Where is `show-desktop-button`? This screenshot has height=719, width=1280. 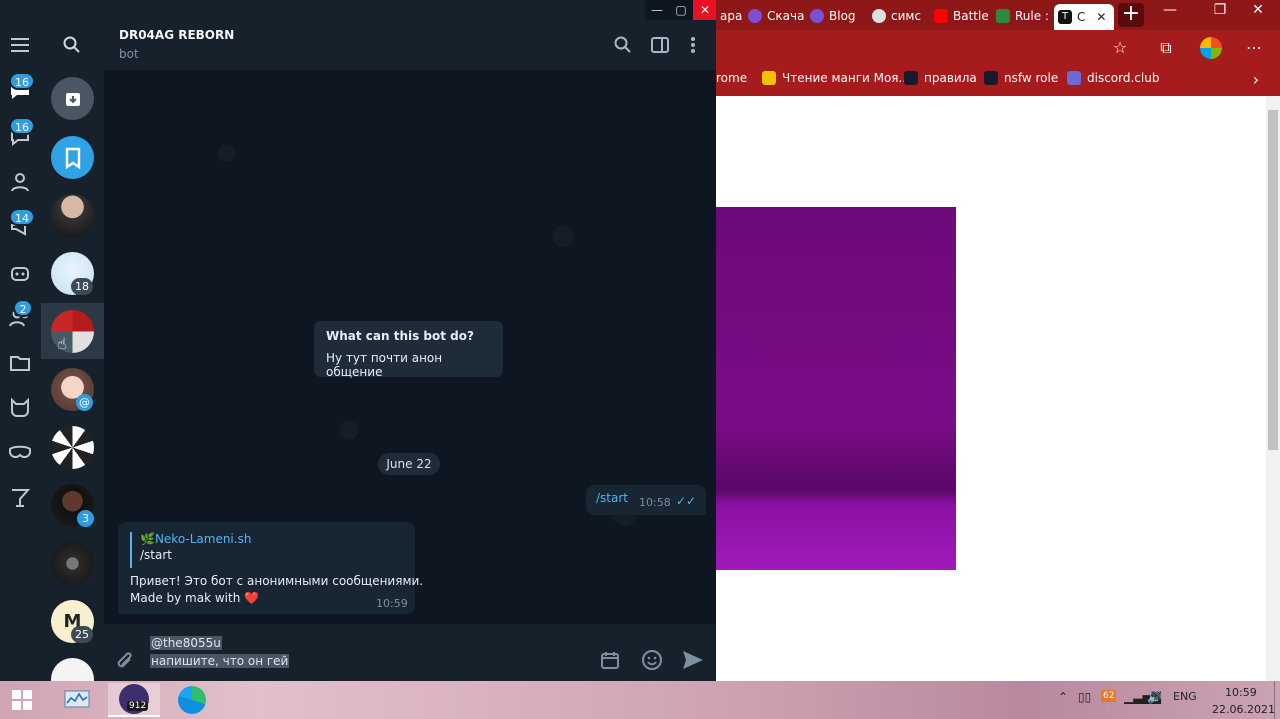 show-desktop-button is located at coordinates (1277, 700).